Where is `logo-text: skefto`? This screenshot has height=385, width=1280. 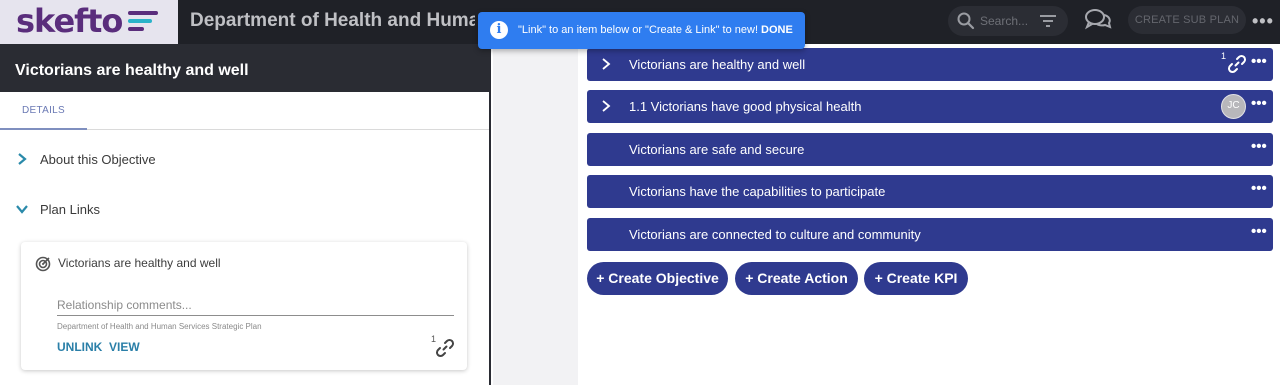
logo-text: skefto is located at coordinates (69, 21).